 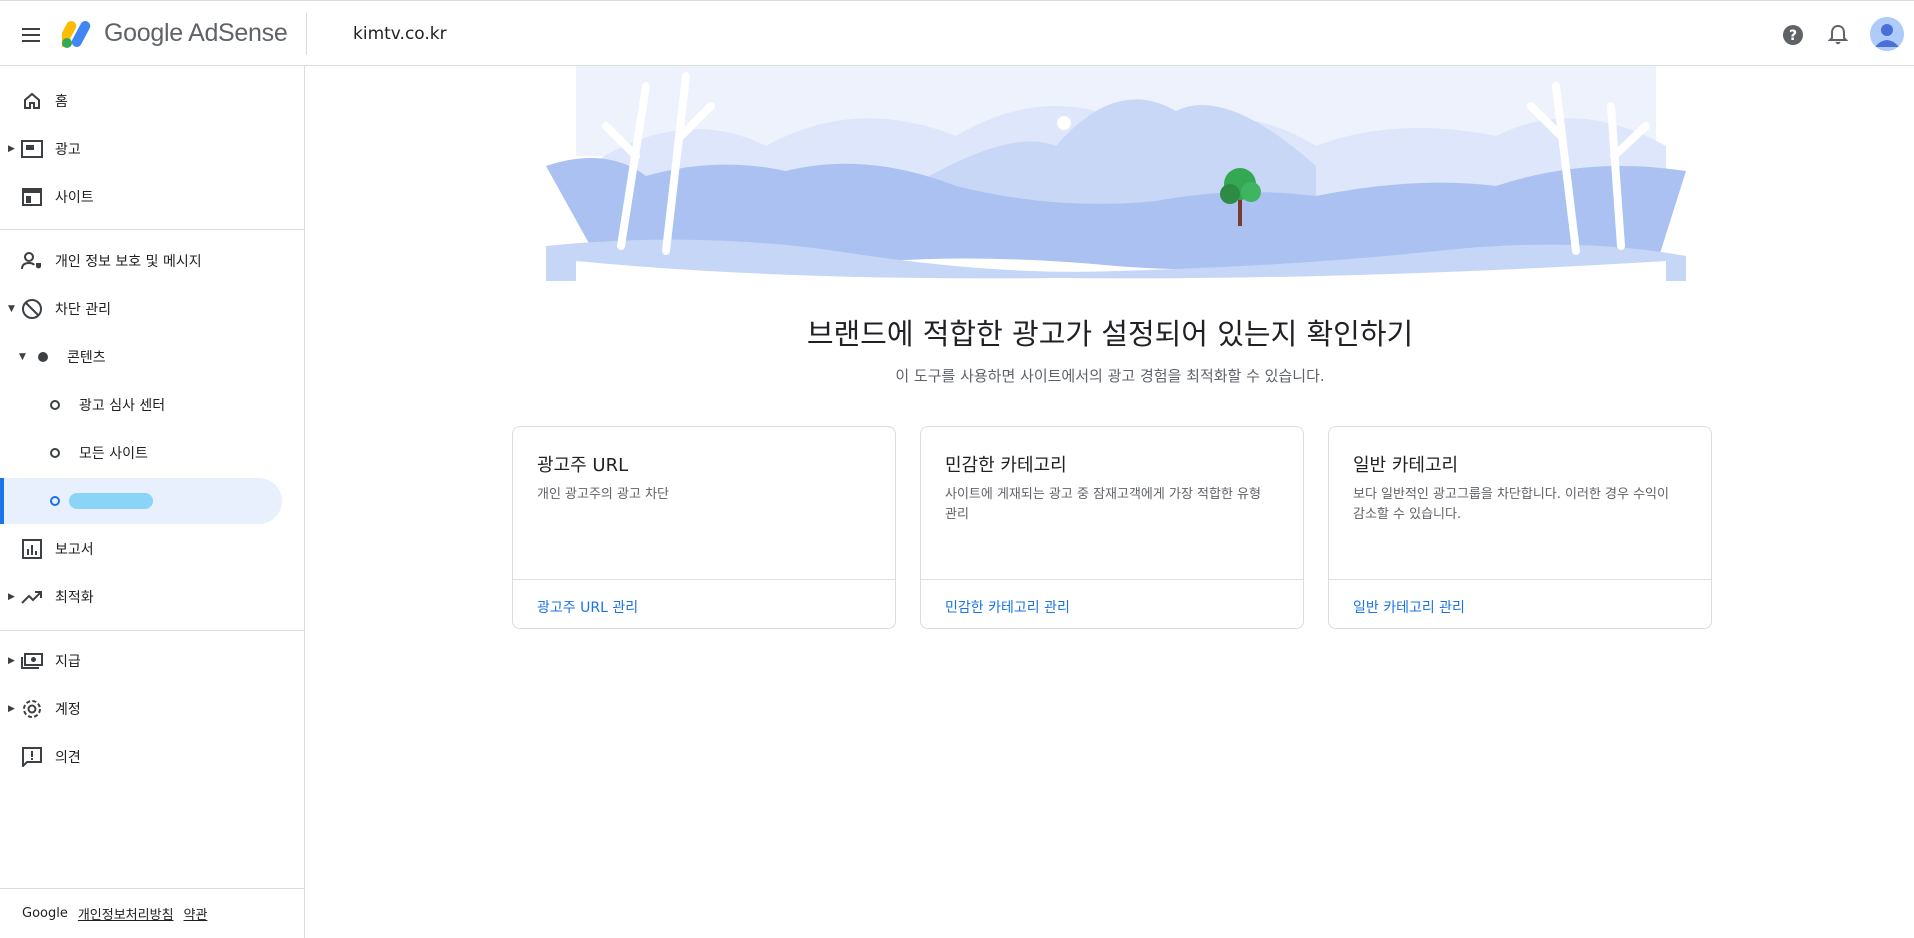 I want to click on sidebar-item-optimization: ▶ 최적화, so click(x=141, y=597).